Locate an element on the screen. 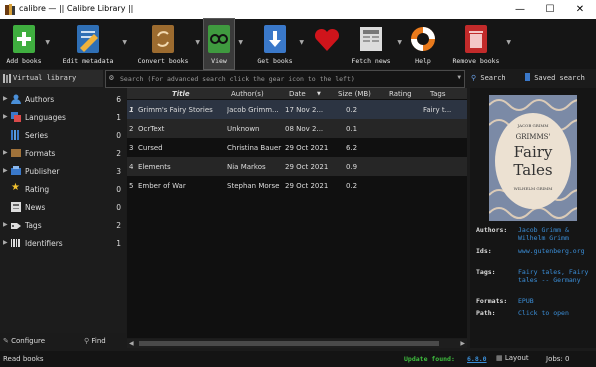 The height and width of the screenshot is (367, 596). configure-label: Configure is located at coordinates (28, 341).